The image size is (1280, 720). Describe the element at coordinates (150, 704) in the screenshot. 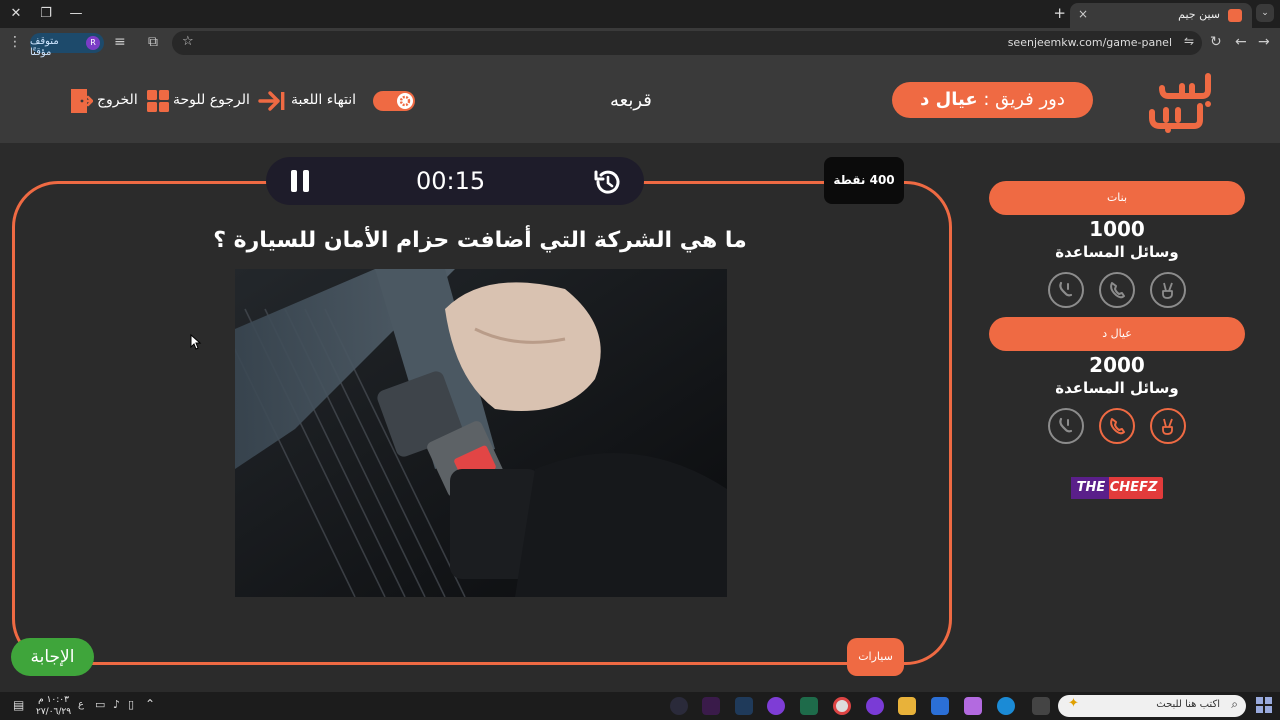

I see `chevron-up-icon: ⌃` at that location.